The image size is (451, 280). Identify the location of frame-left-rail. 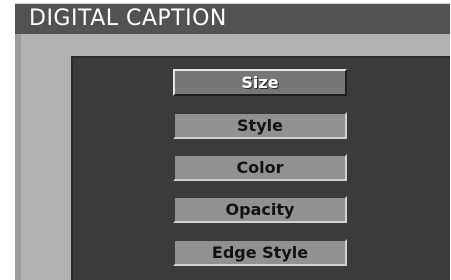
(18, 157).